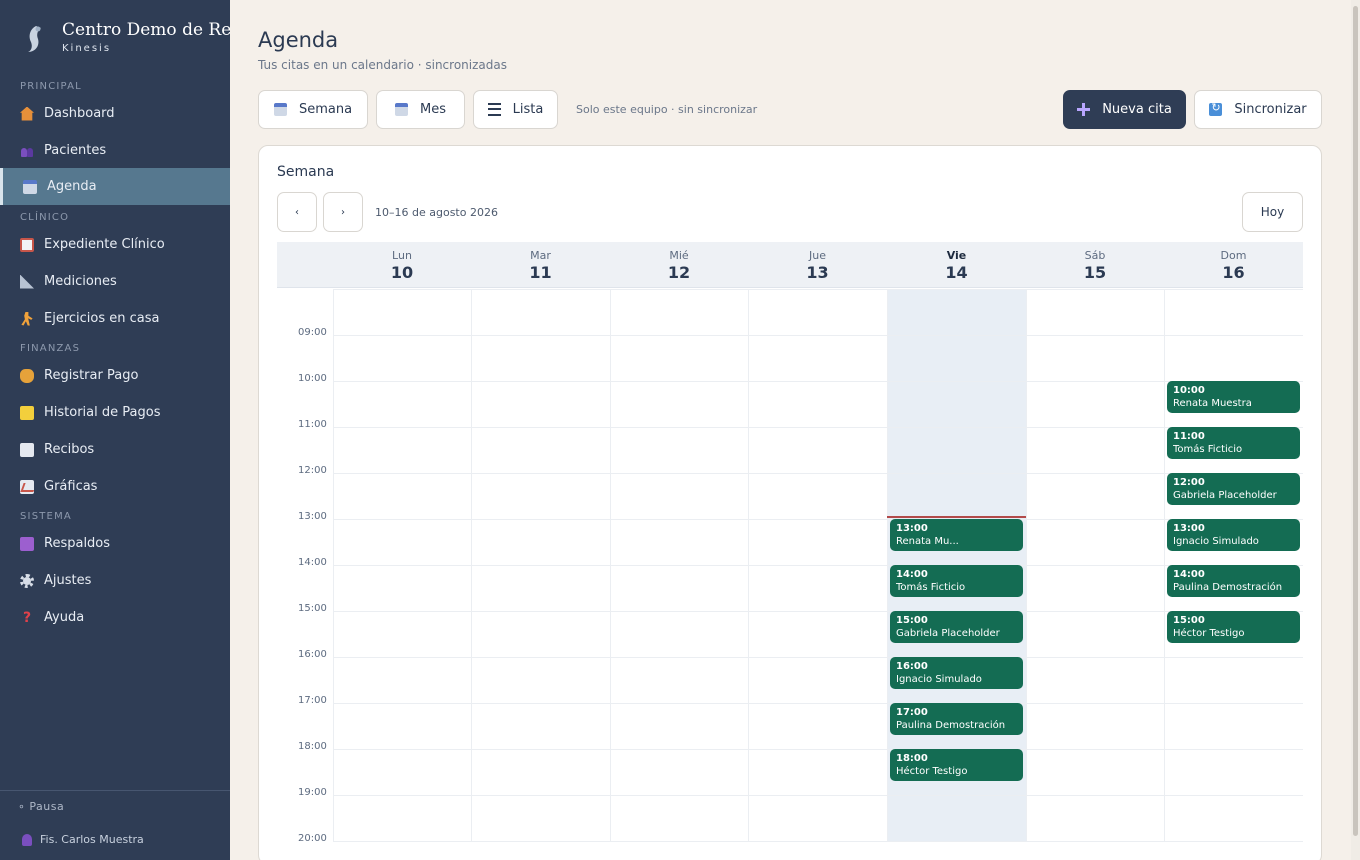 The image size is (1360, 860). What do you see at coordinates (956, 765) in the screenshot?
I see `appointment-event: 18:00 Héctor Testigo` at bounding box center [956, 765].